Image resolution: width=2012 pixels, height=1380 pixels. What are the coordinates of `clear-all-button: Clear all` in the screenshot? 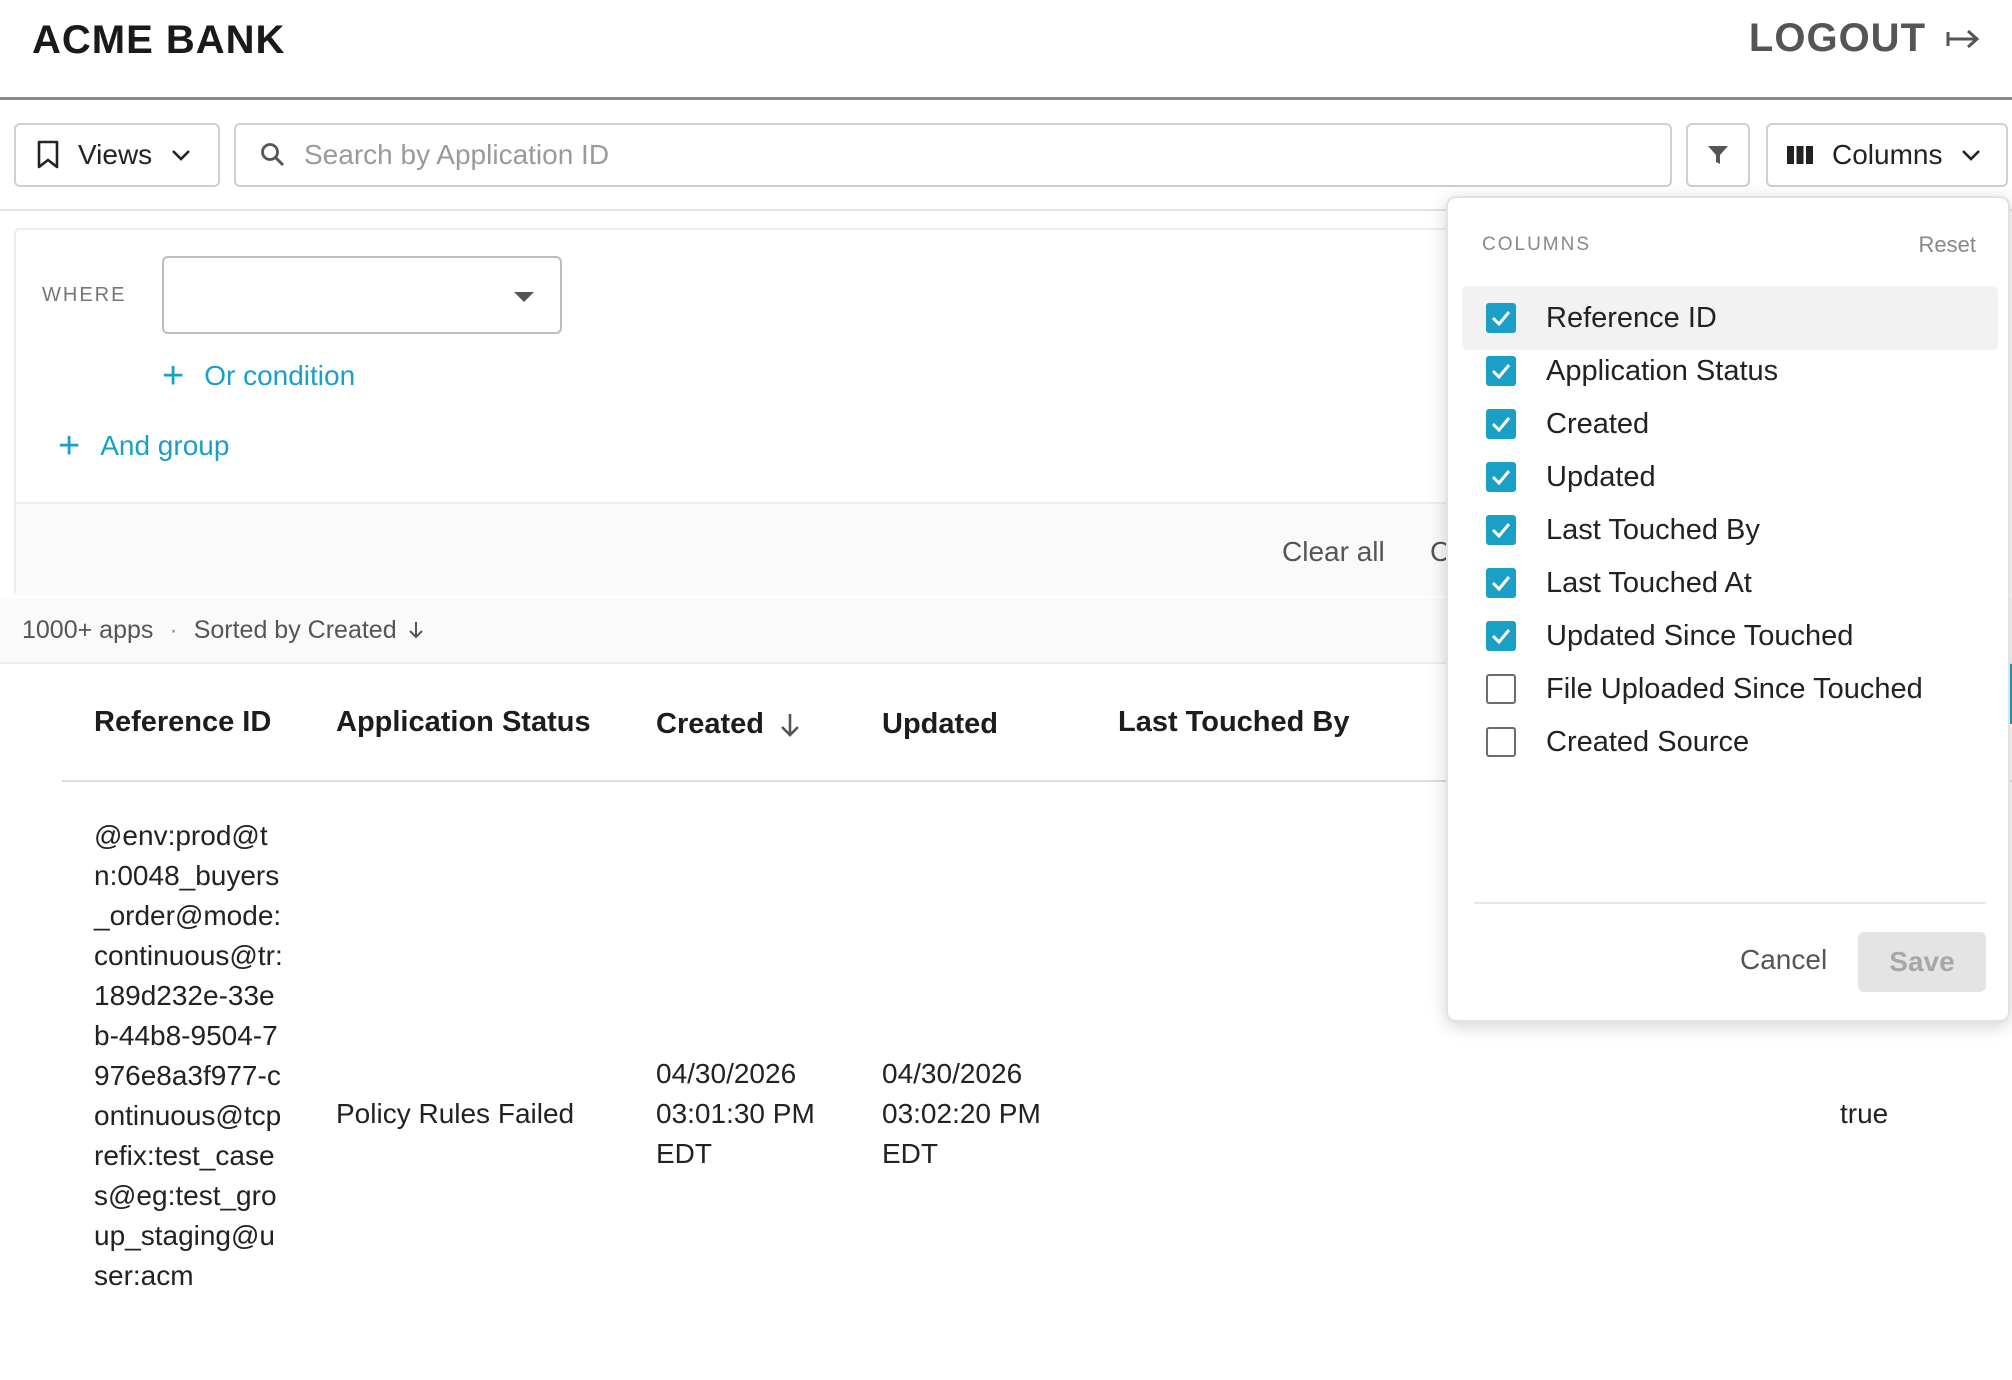 It's located at (1333, 552).